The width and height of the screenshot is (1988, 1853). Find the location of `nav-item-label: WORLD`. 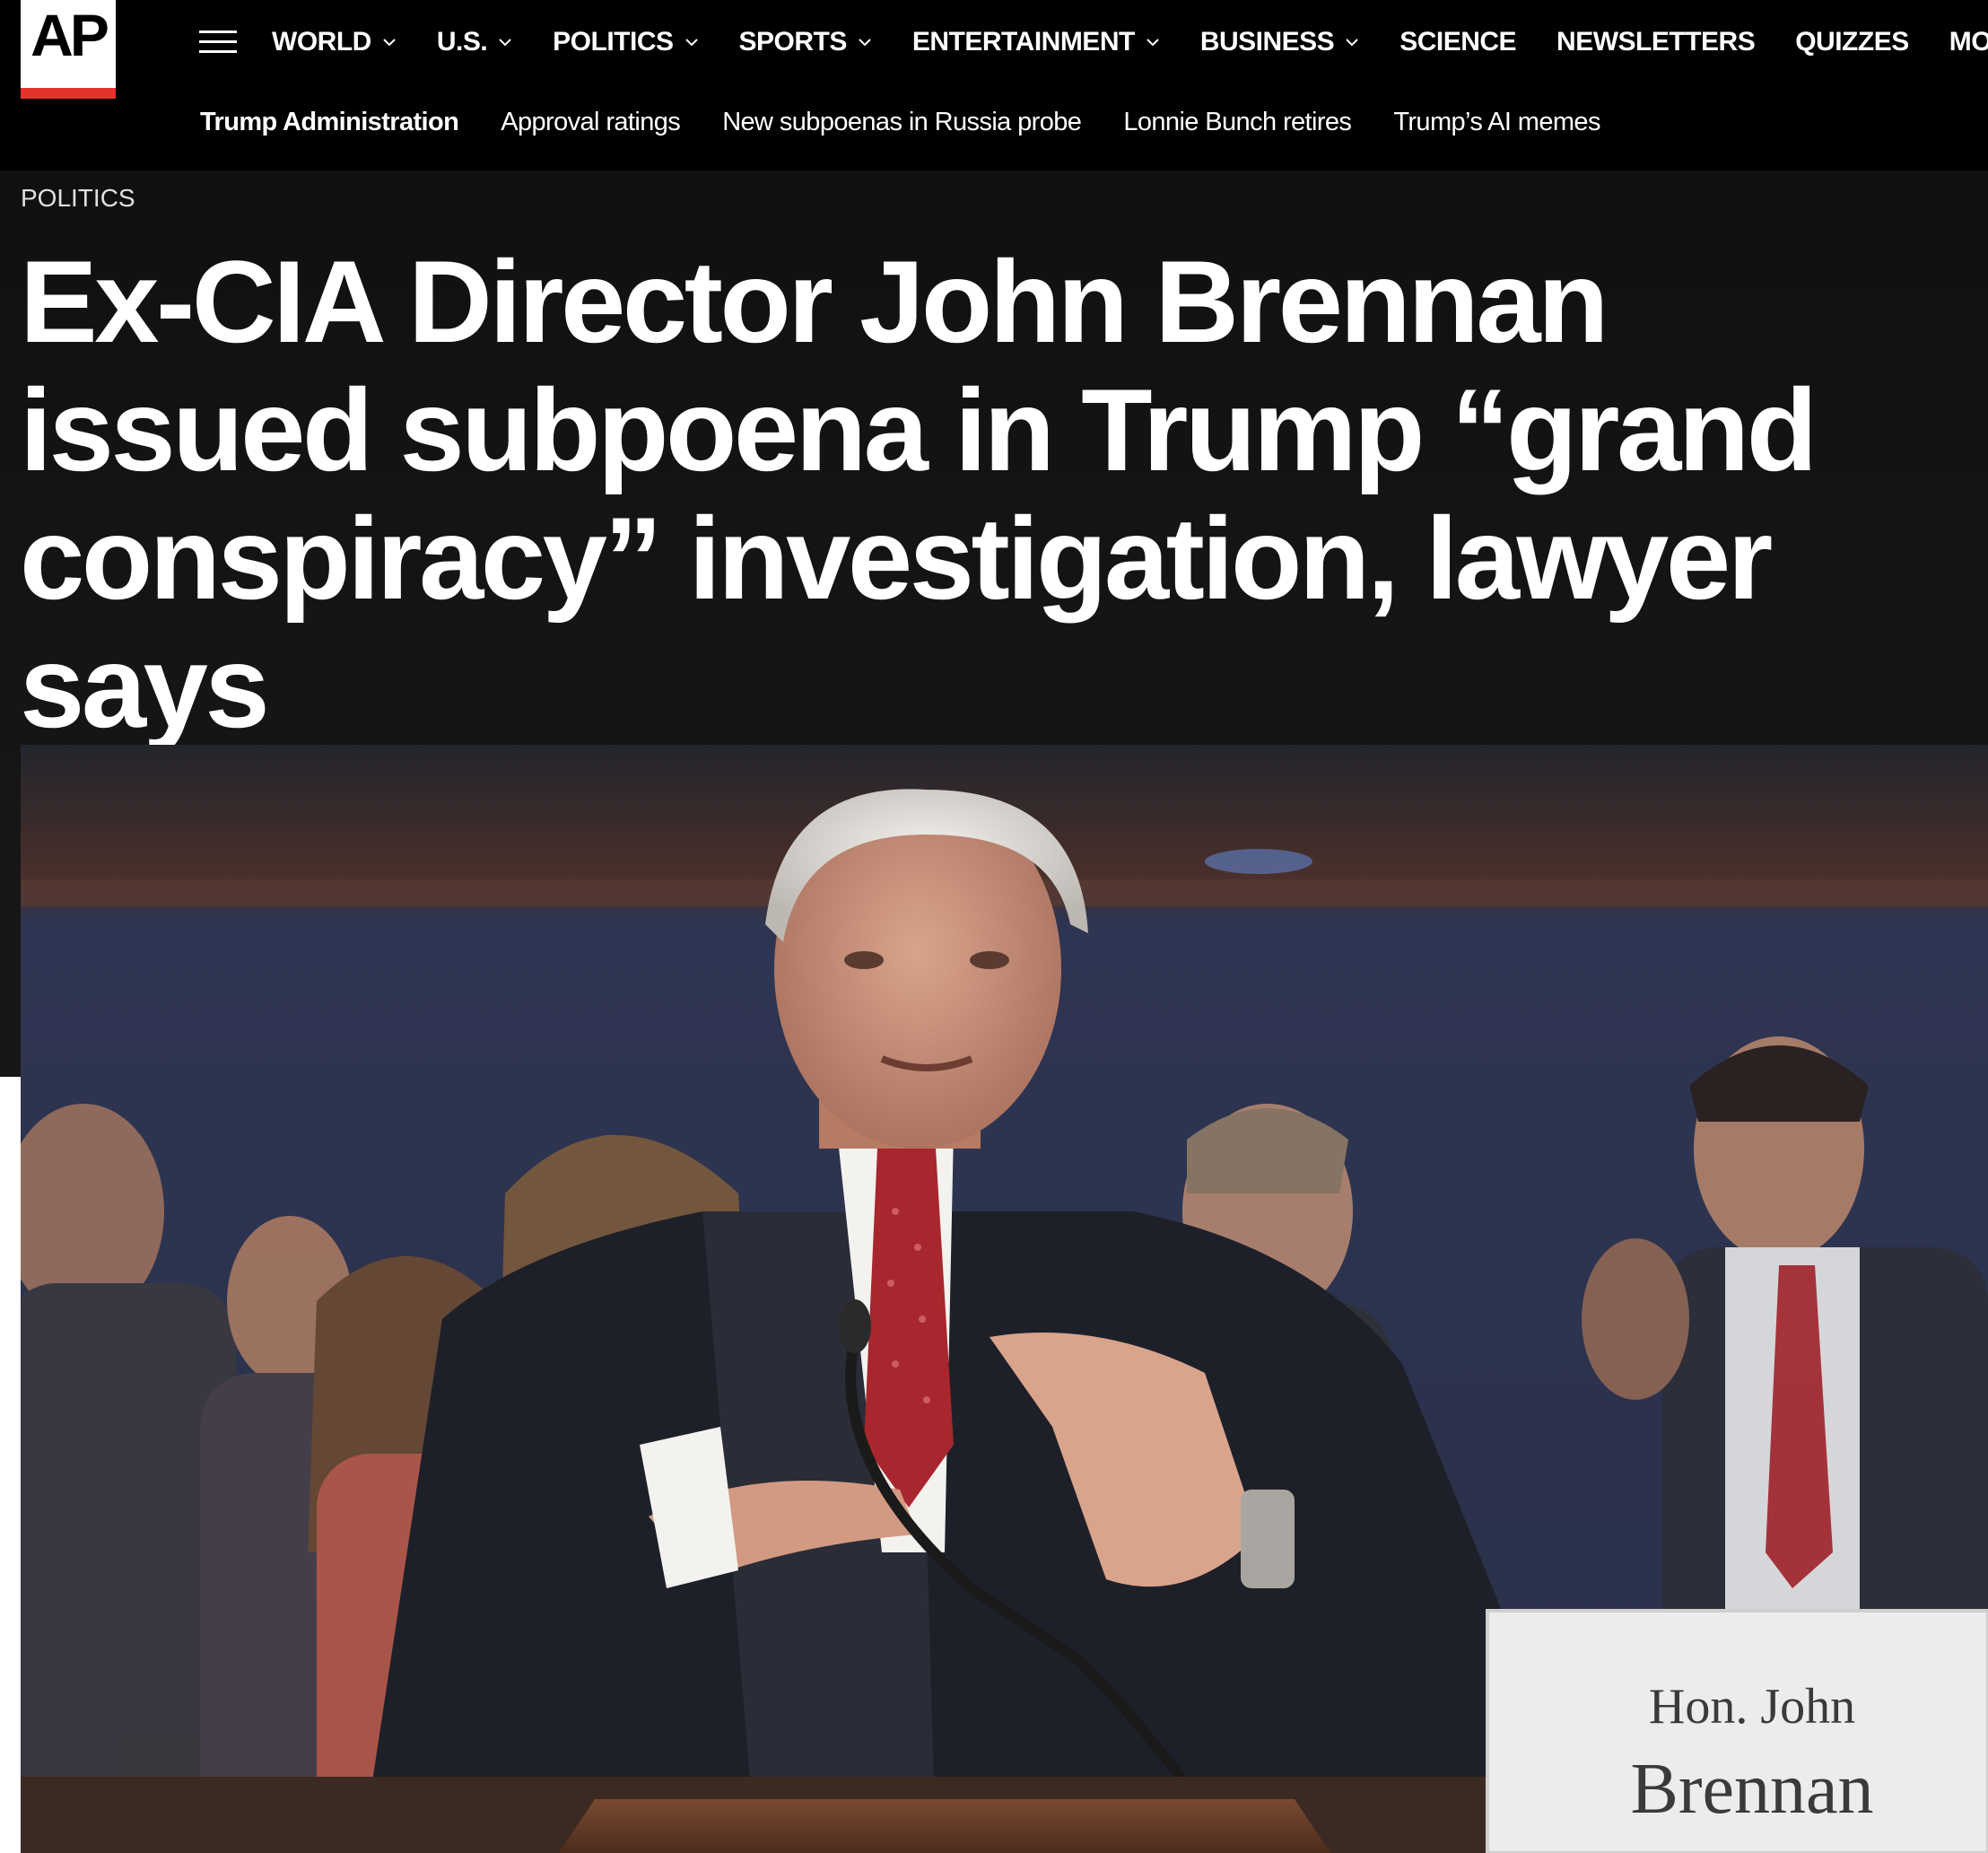

nav-item-label: WORLD is located at coordinates (321, 42).